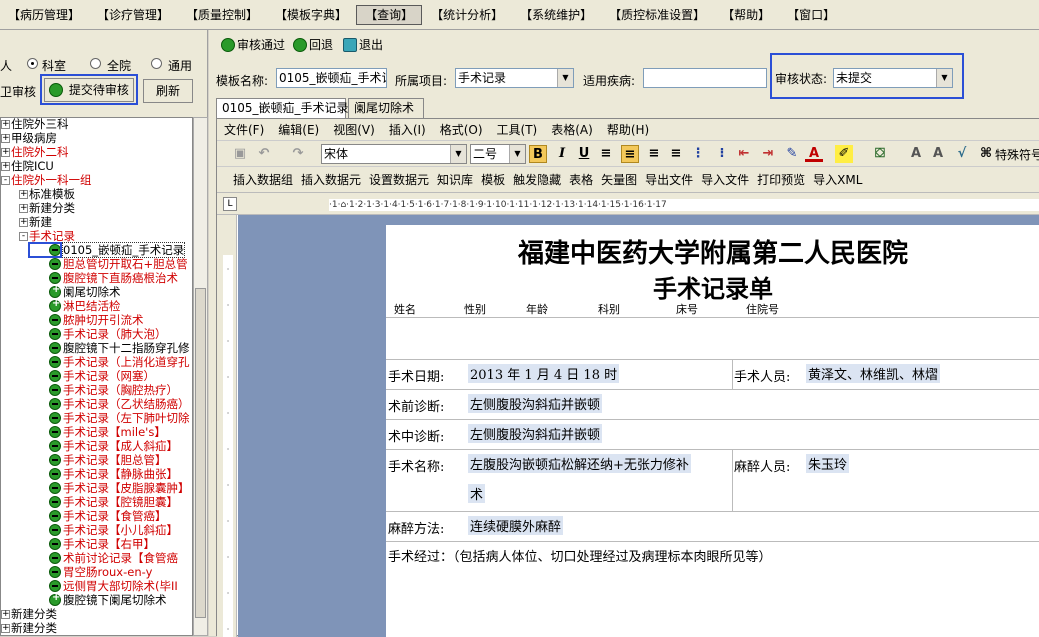 The width and height of the screenshot is (1039, 637). Describe the element at coordinates (572, 129) in the screenshot. I see `editor-menu-item: 表格(A)` at that location.